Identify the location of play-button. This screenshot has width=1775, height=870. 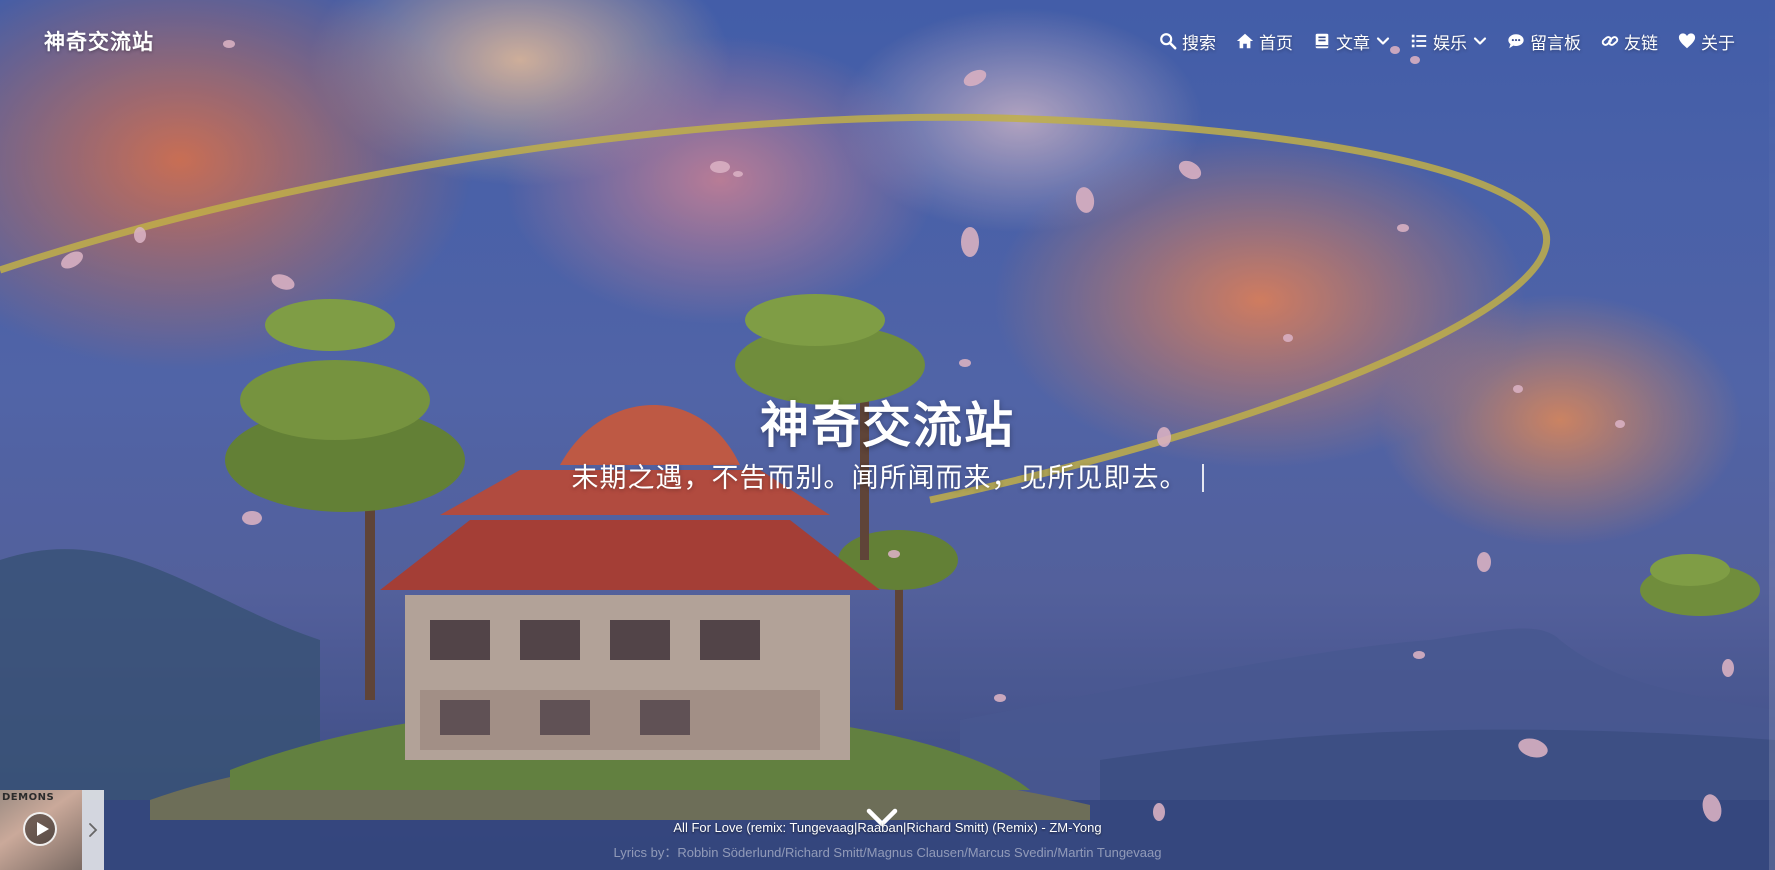
(40, 829).